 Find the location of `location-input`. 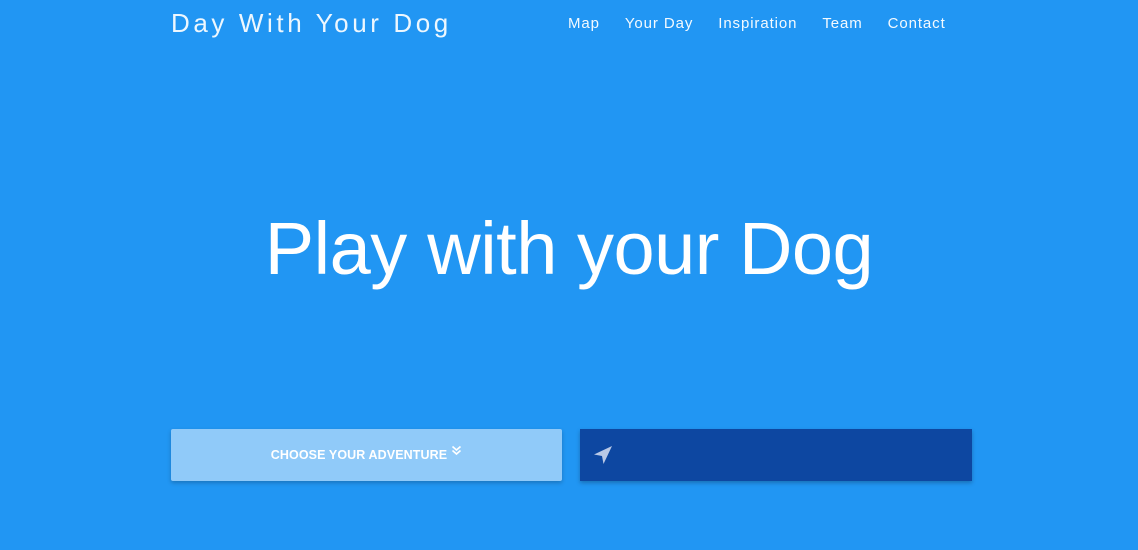

location-input is located at coordinates (793, 455).